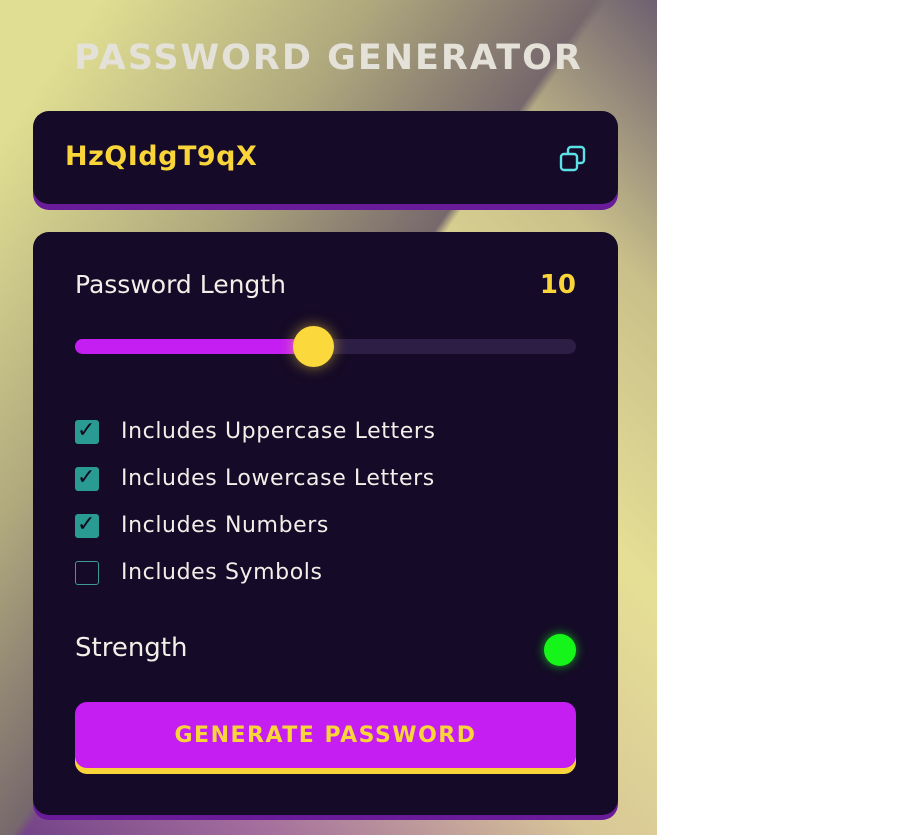  I want to click on strength-label: Strength, so click(131, 648).